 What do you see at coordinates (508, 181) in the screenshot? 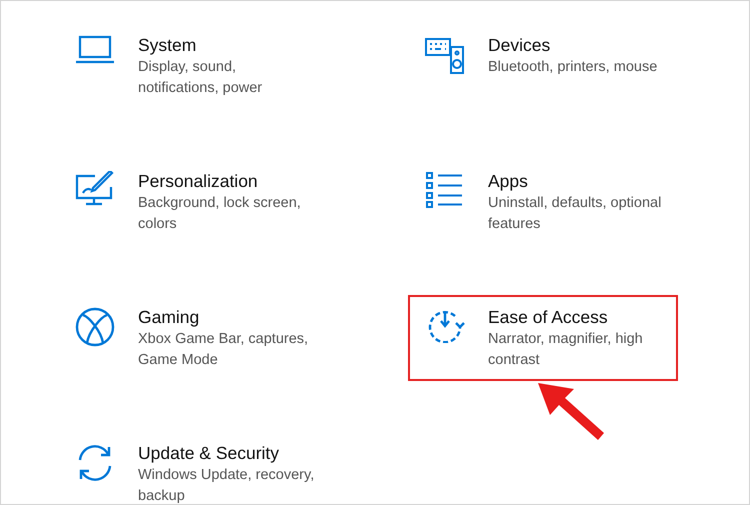
I see `setting-title: Apps` at bounding box center [508, 181].